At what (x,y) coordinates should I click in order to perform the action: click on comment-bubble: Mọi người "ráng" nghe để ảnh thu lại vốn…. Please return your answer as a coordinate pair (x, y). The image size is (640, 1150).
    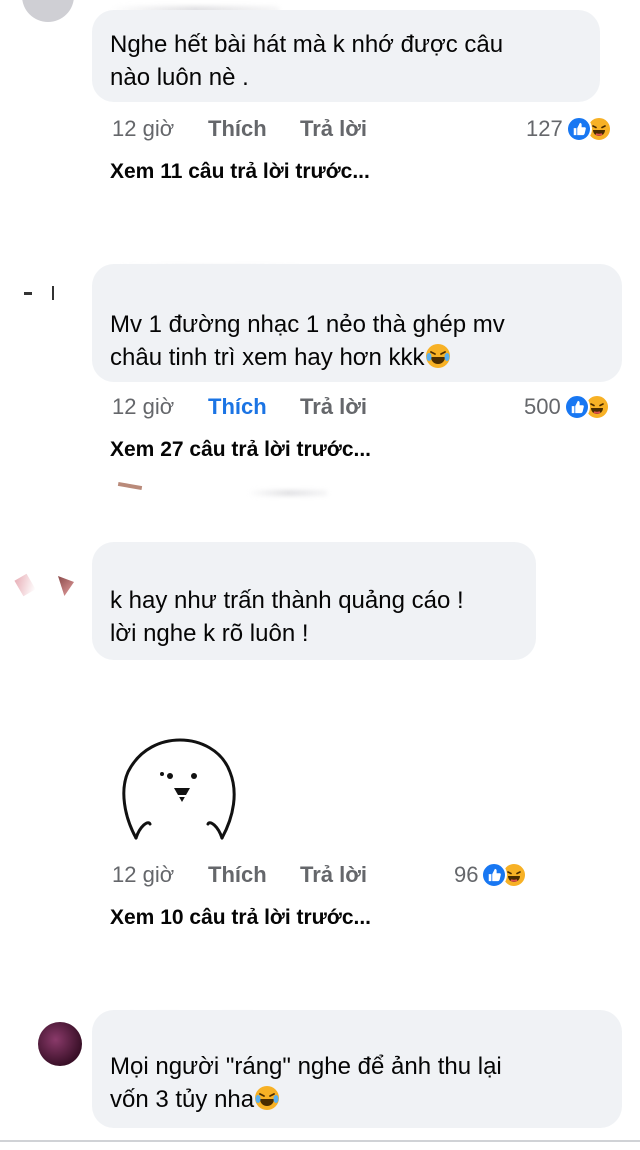
    Looking at the image, I should click on (357, 1069).